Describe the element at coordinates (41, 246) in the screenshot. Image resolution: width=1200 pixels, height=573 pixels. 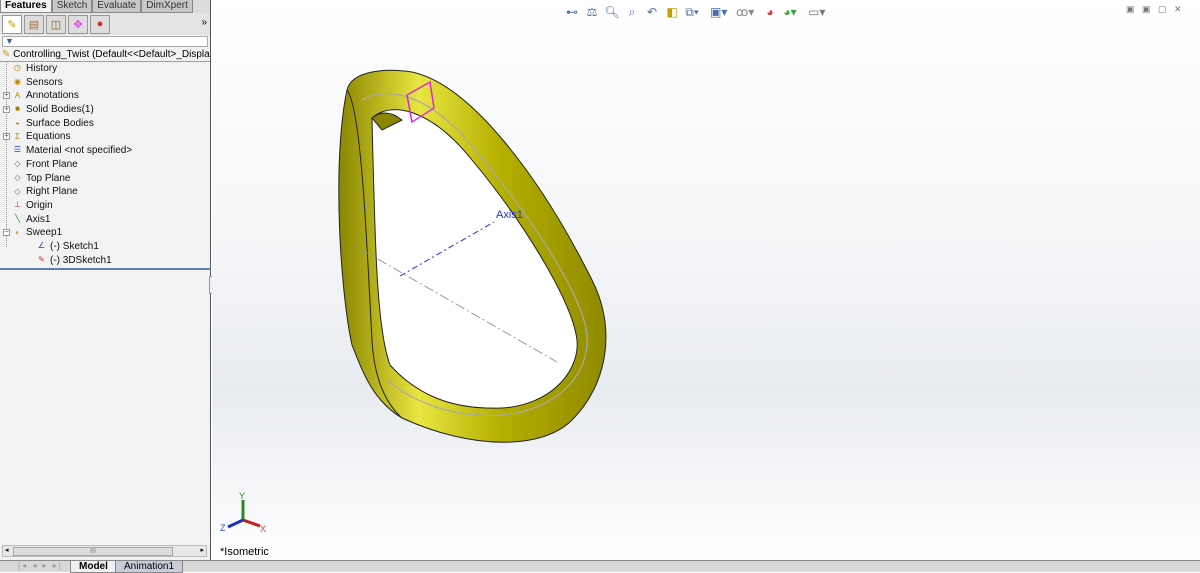
I see `sketch-icon: ∠` at that location.